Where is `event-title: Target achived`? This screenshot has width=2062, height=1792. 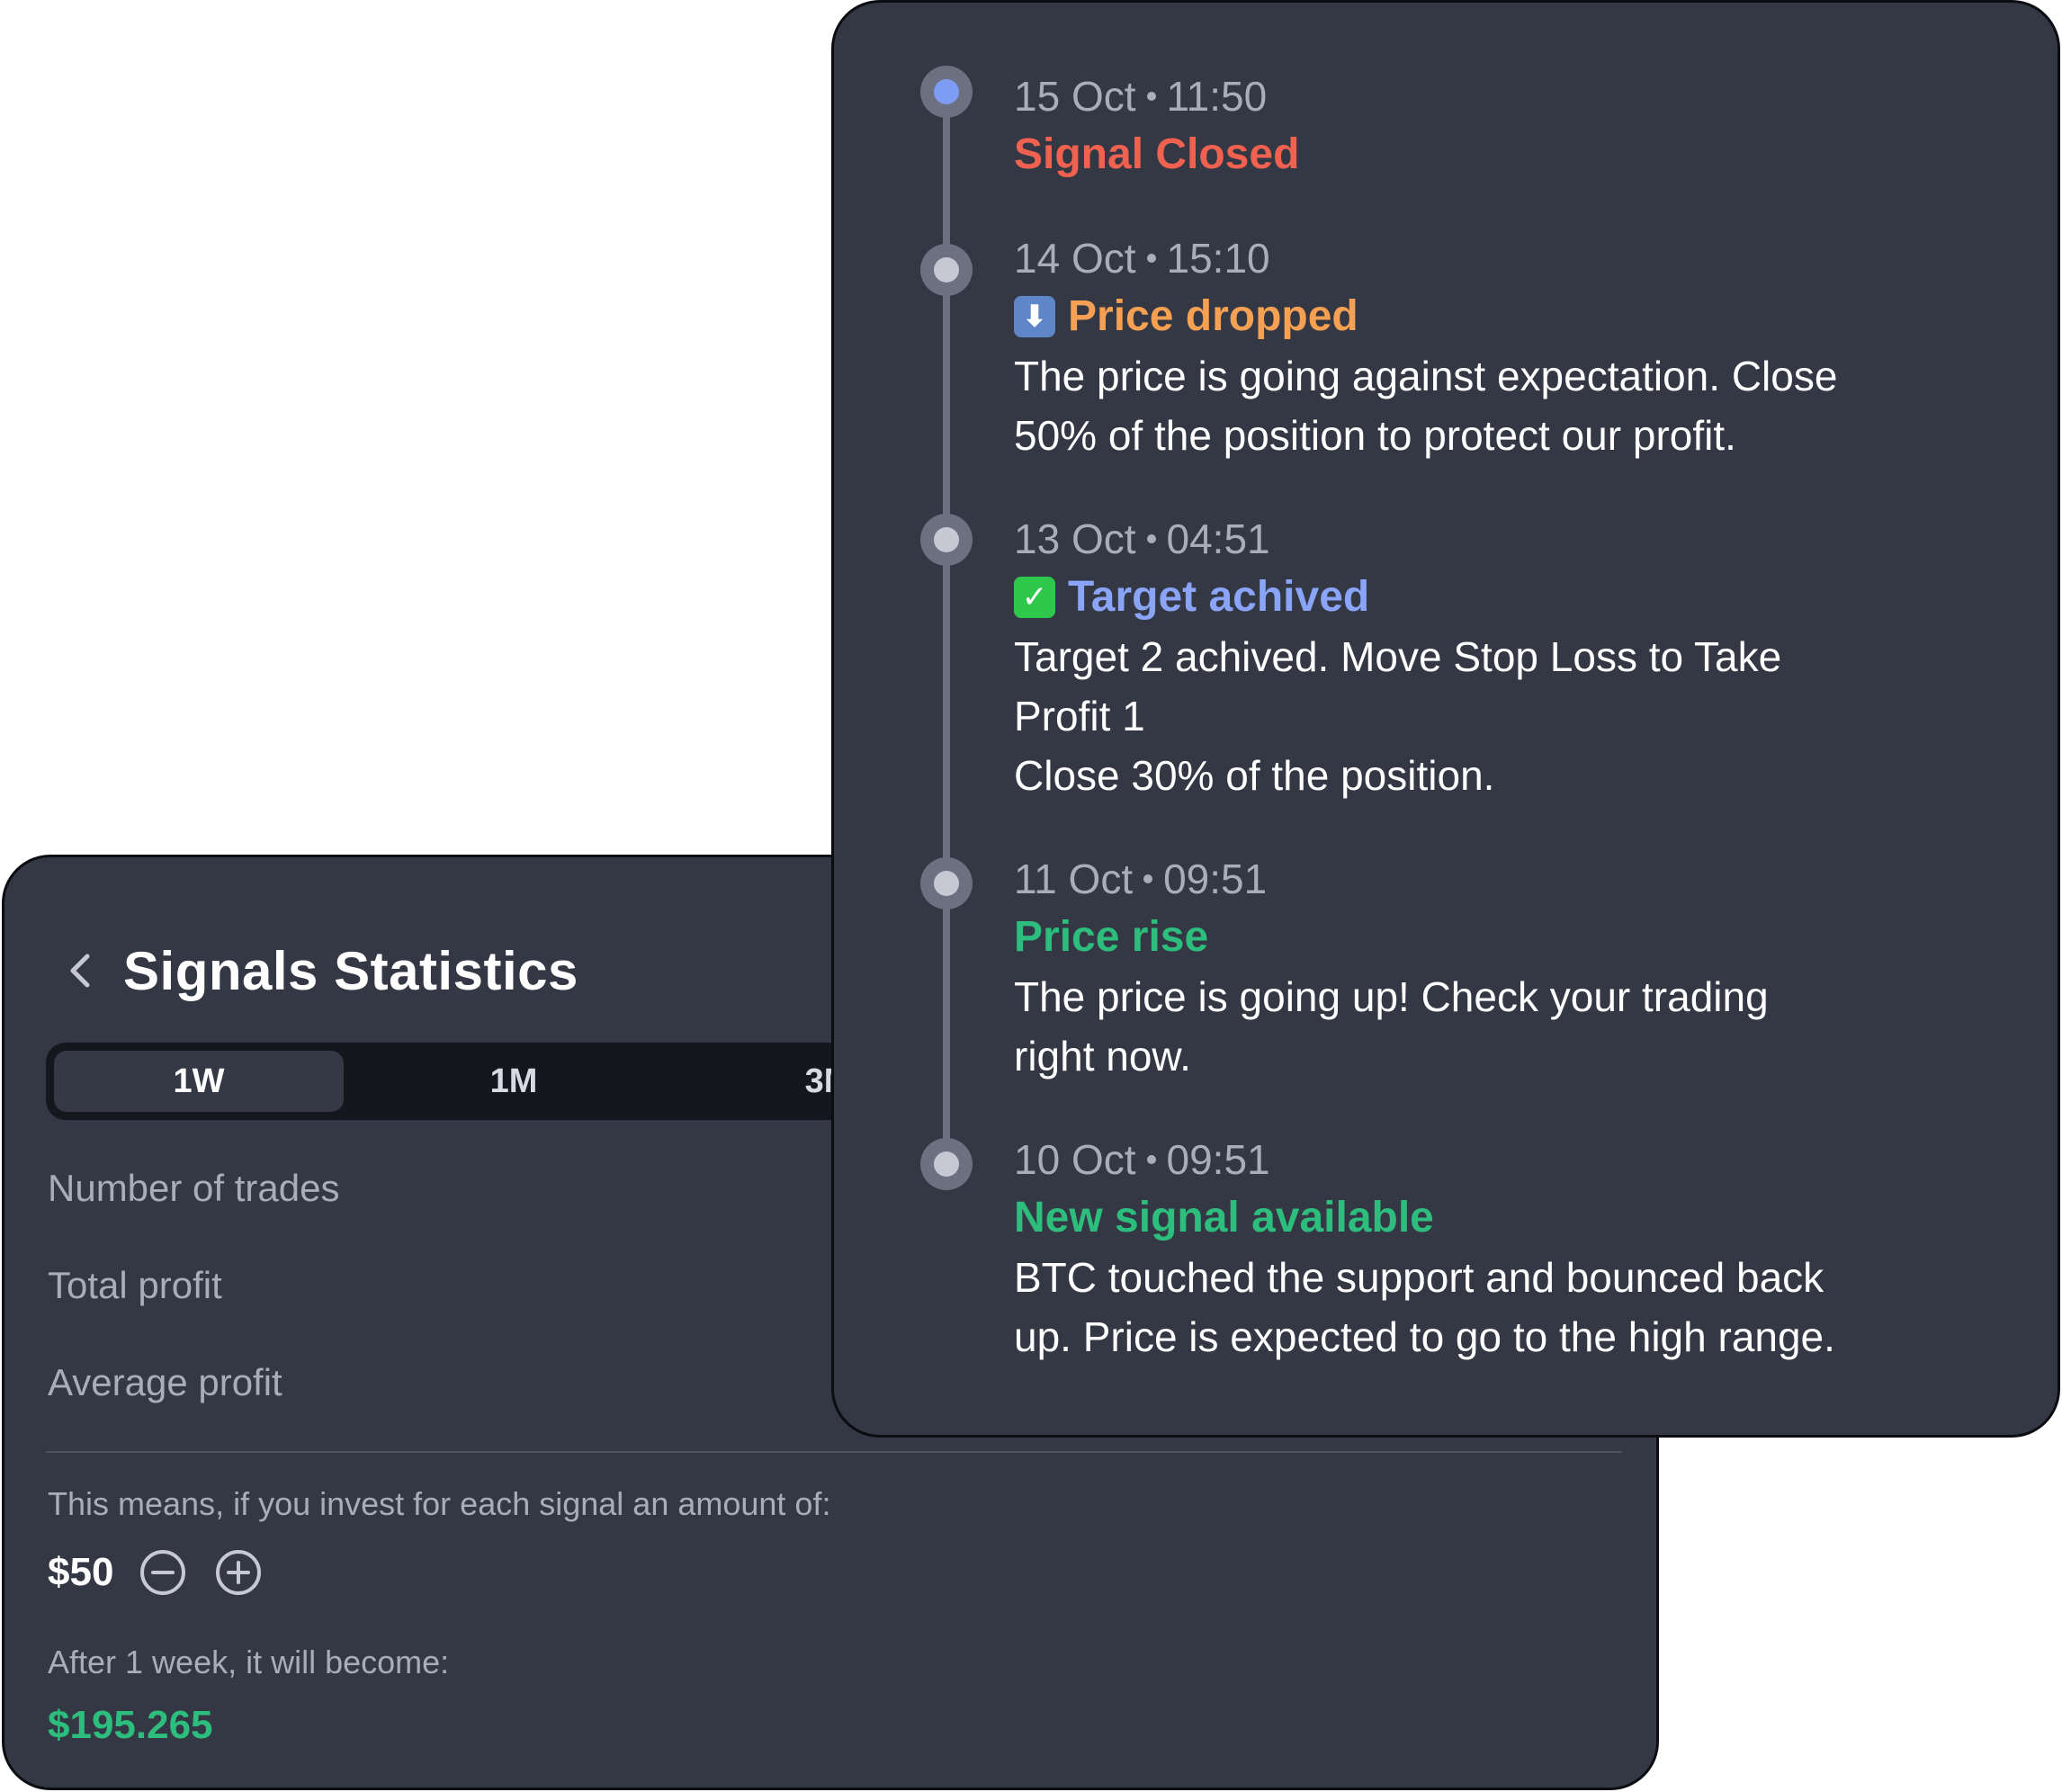
event-title: Target achived is located at coordinates (1219, 597).